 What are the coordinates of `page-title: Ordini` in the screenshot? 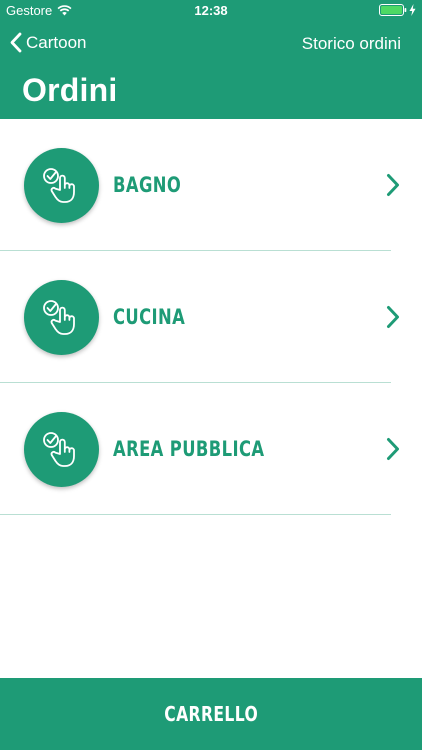 It's located at (70, 90).